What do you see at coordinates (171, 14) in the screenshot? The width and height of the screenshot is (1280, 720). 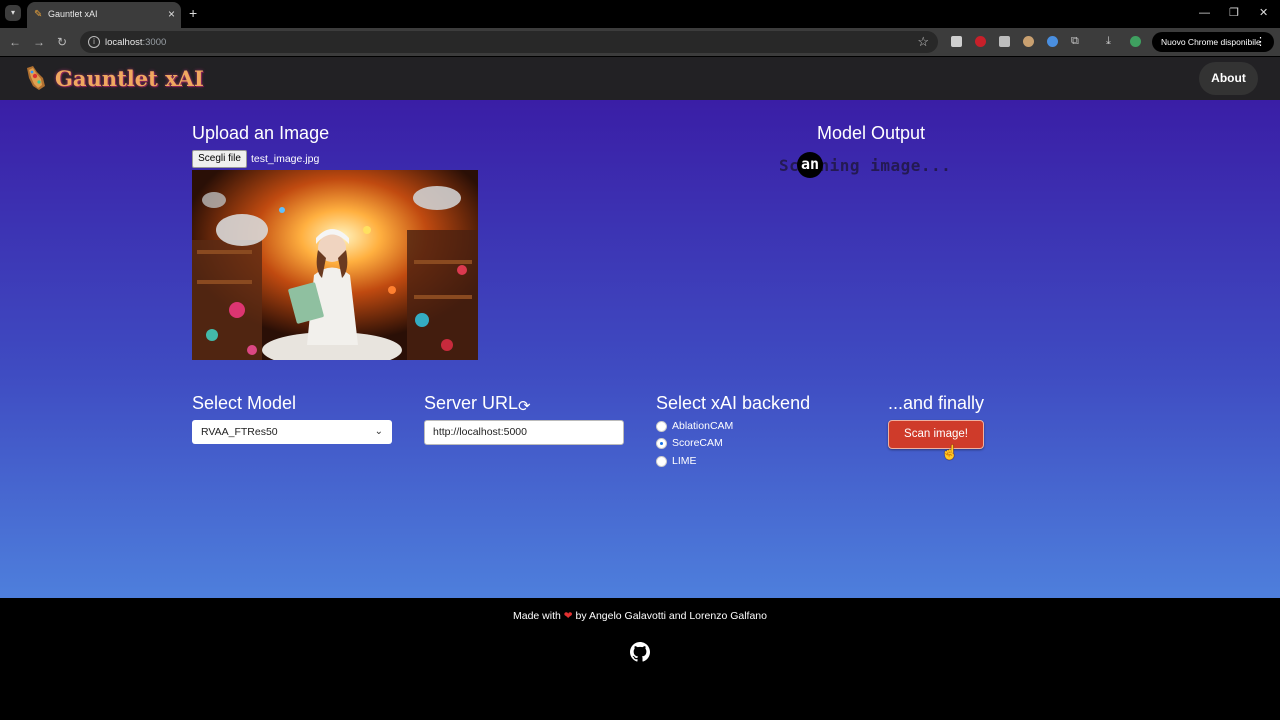 I see `close-tab-icon: ×` at bounding box center [171, 14].